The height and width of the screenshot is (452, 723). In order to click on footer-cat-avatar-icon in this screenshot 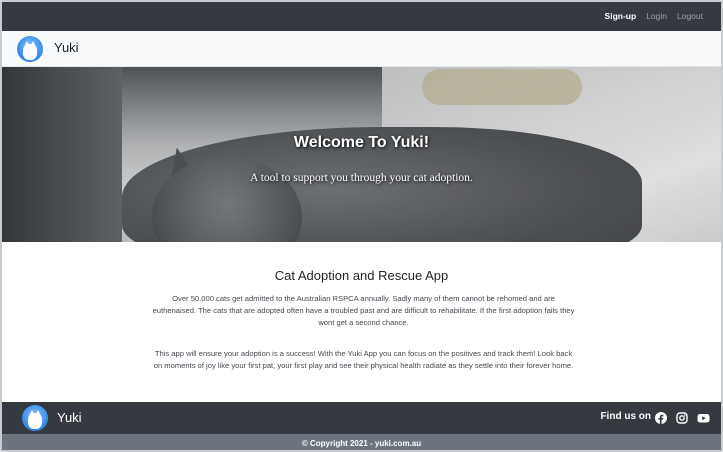, I will do `click(35, 418)`.